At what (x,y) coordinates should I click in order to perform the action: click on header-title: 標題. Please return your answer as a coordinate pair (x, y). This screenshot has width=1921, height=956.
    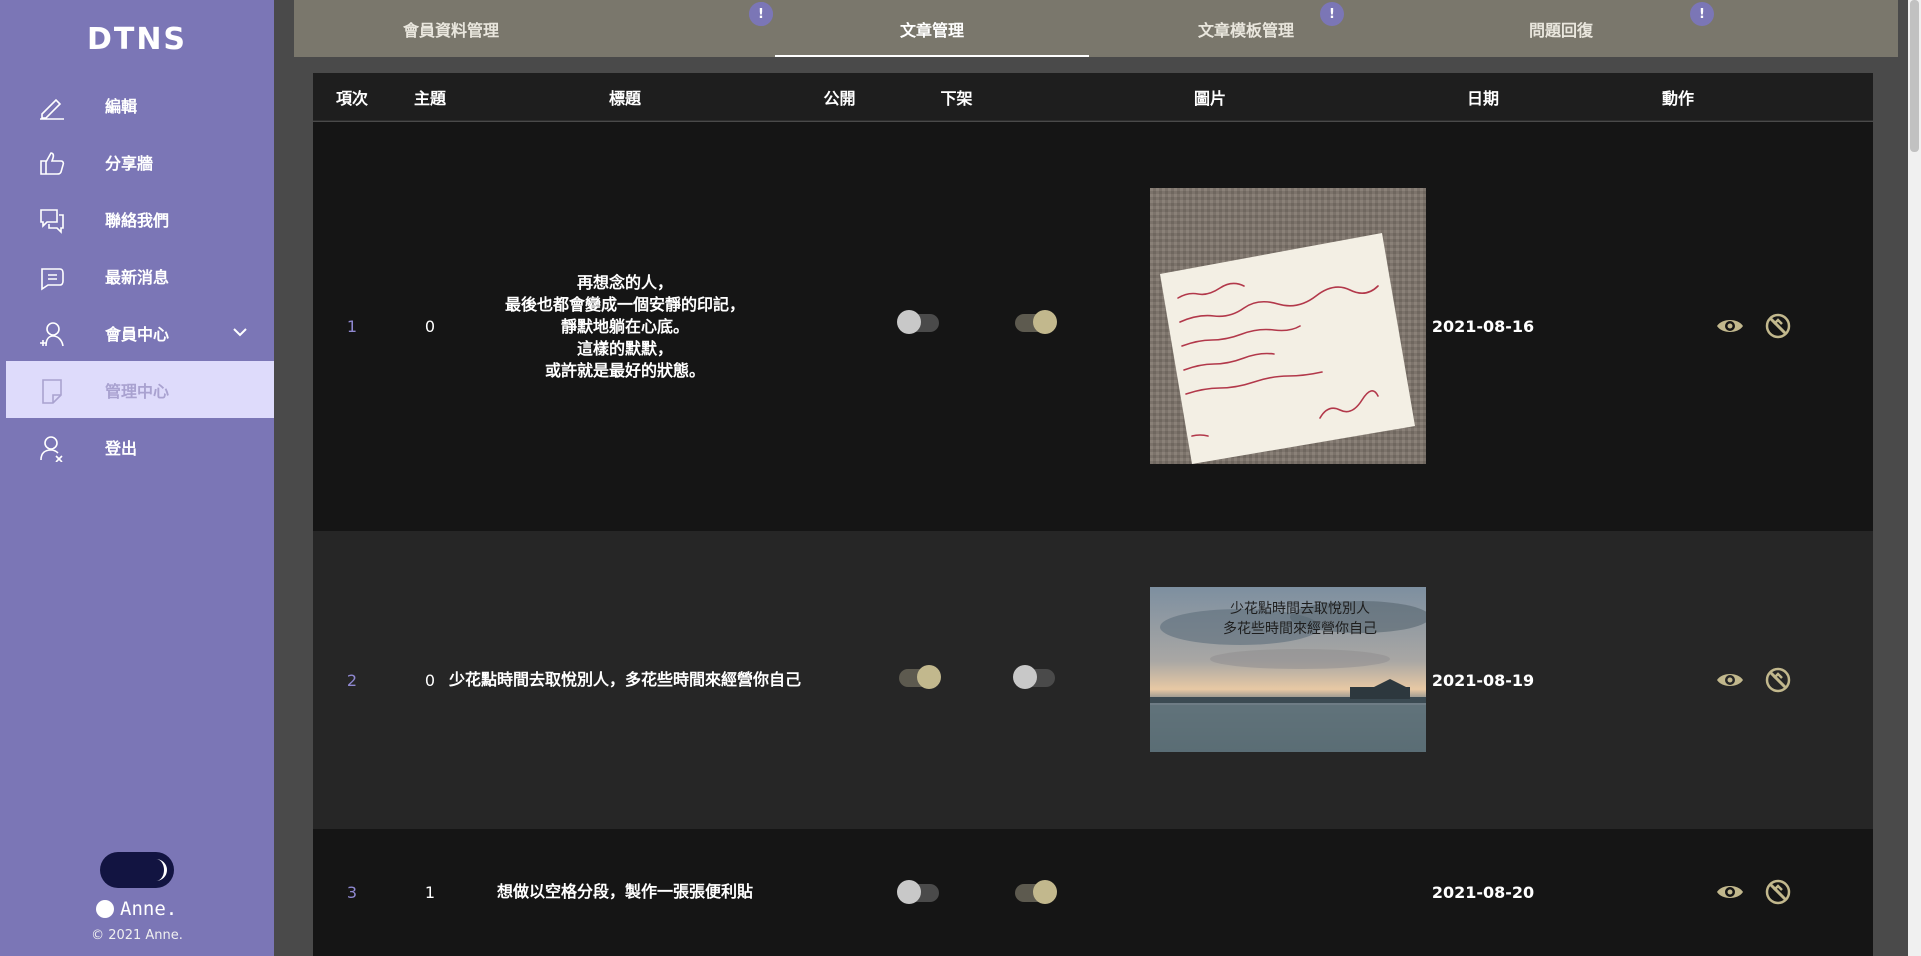
    Looking at the image, I should click on (624, 98).